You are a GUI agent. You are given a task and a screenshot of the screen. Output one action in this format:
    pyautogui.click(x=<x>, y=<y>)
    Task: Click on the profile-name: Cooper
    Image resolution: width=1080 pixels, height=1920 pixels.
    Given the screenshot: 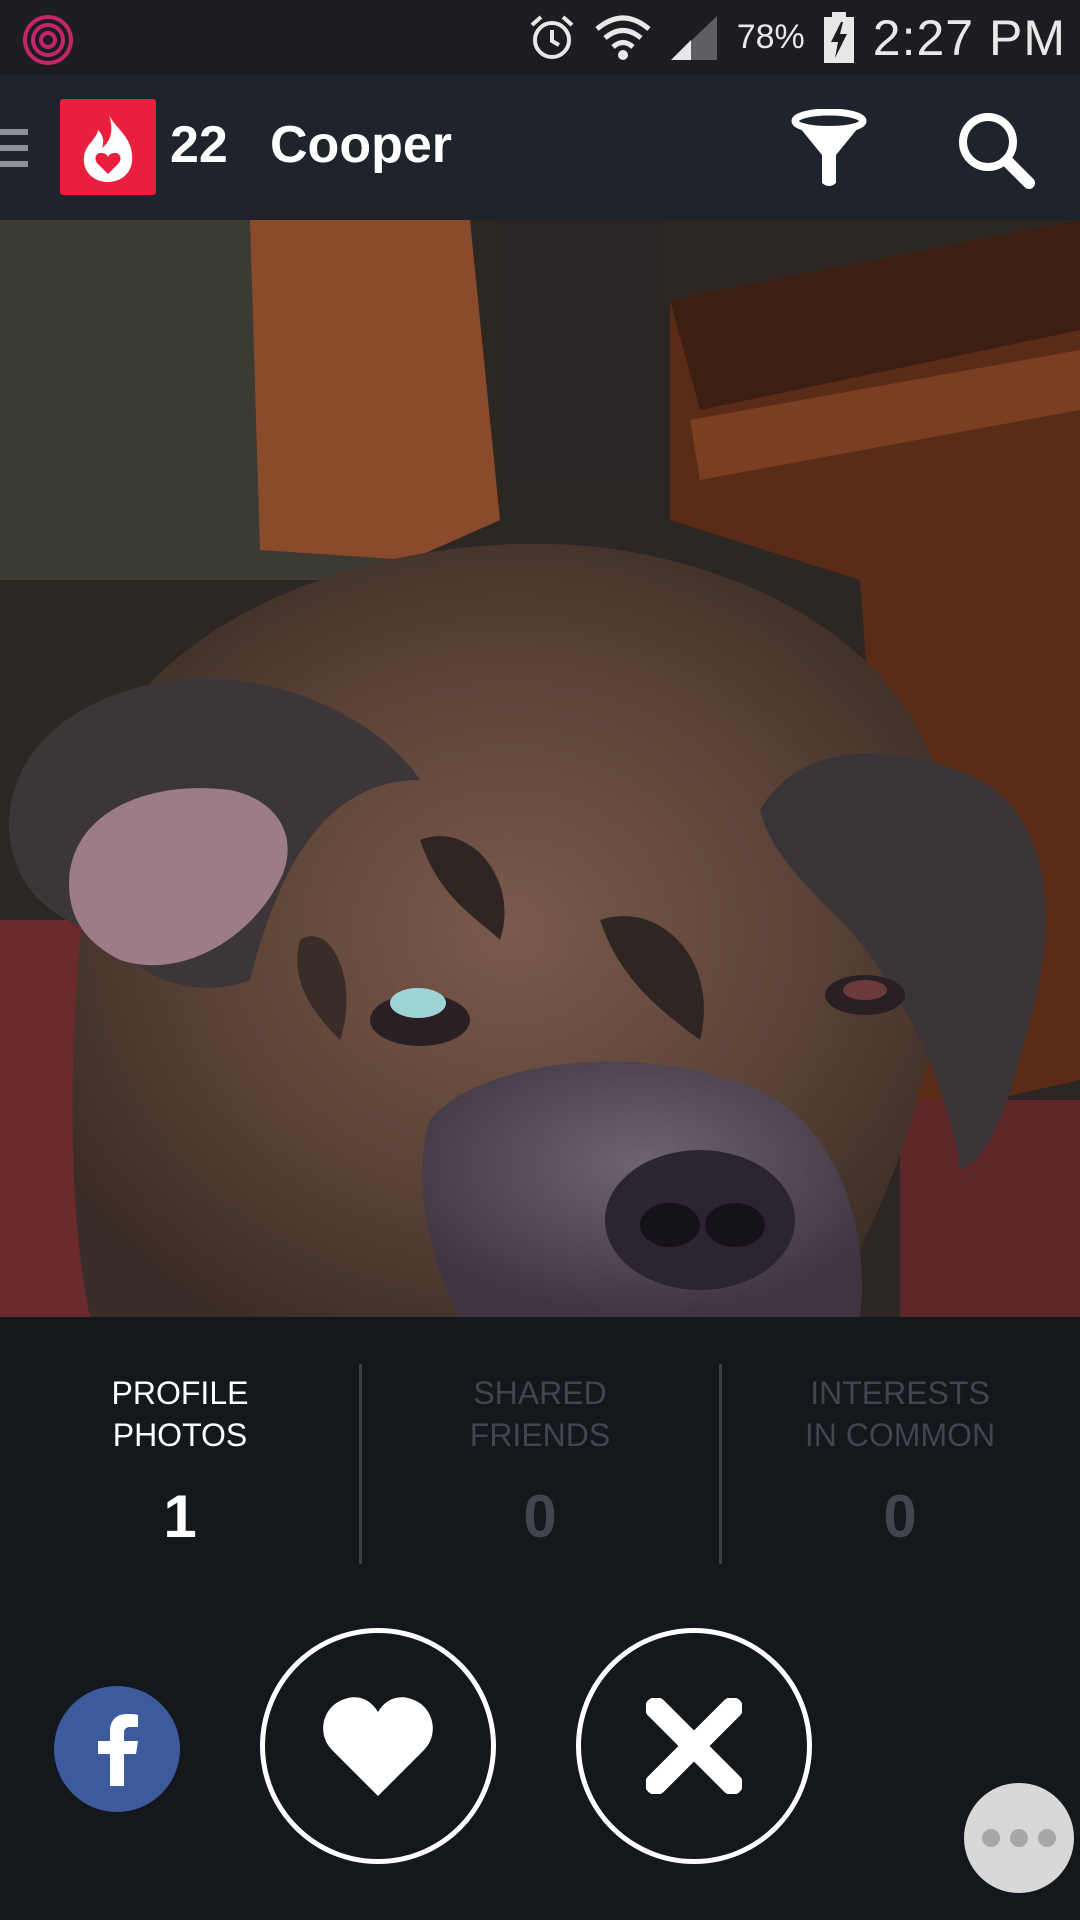 What is the action you would take?
    pyautogui.click(x=361, y=145)
    